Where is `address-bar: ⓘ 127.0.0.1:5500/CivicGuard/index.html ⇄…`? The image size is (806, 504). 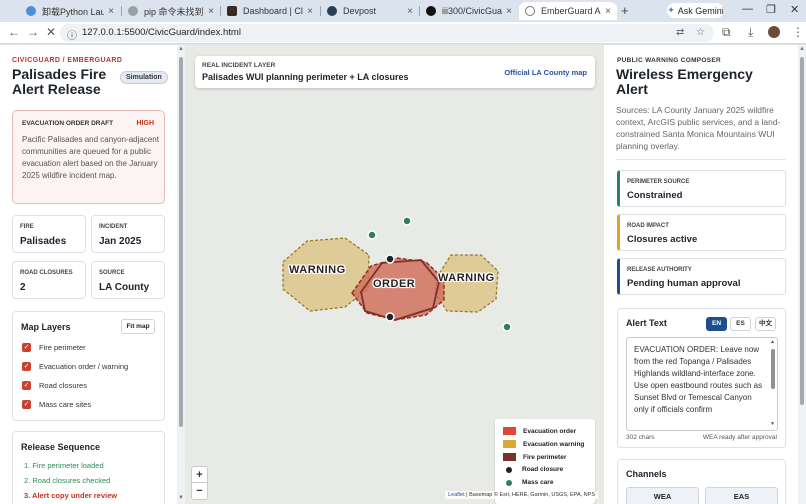 address-bar: ⓘ 127.0.0.1:5500/CivicGuard/index.html ⇄… is located at coordinates (387, 33).